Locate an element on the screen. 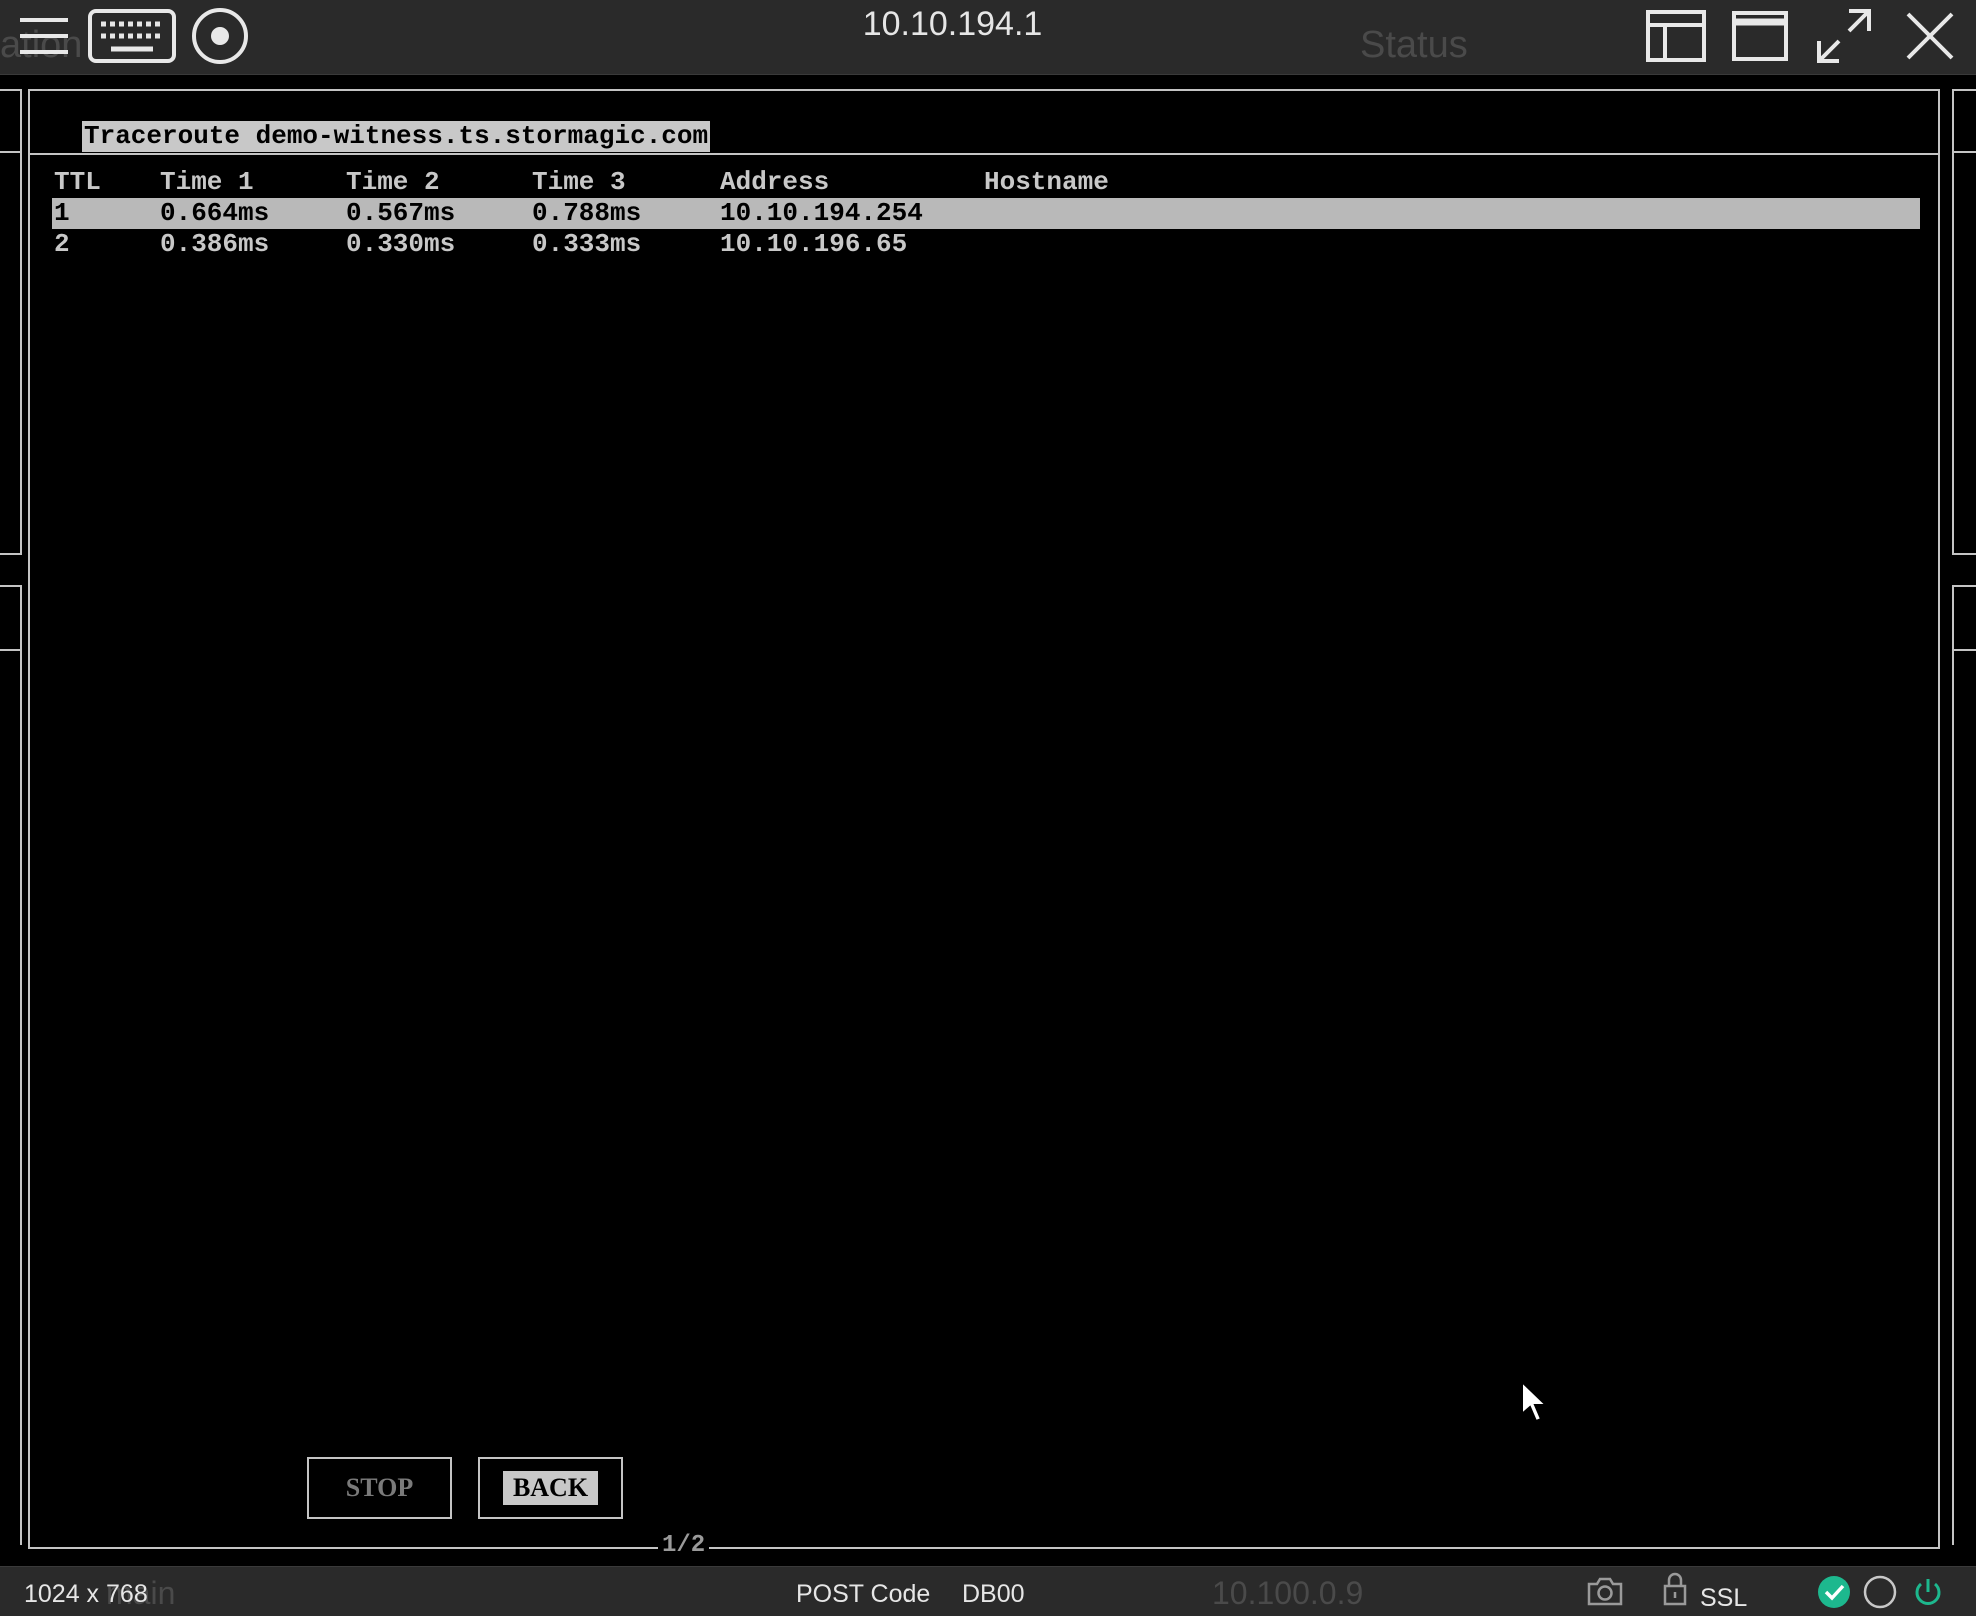 The width and height of the screenshot is (1976, 1616). column-header: Time 3 is located at coordinates (579, 182).